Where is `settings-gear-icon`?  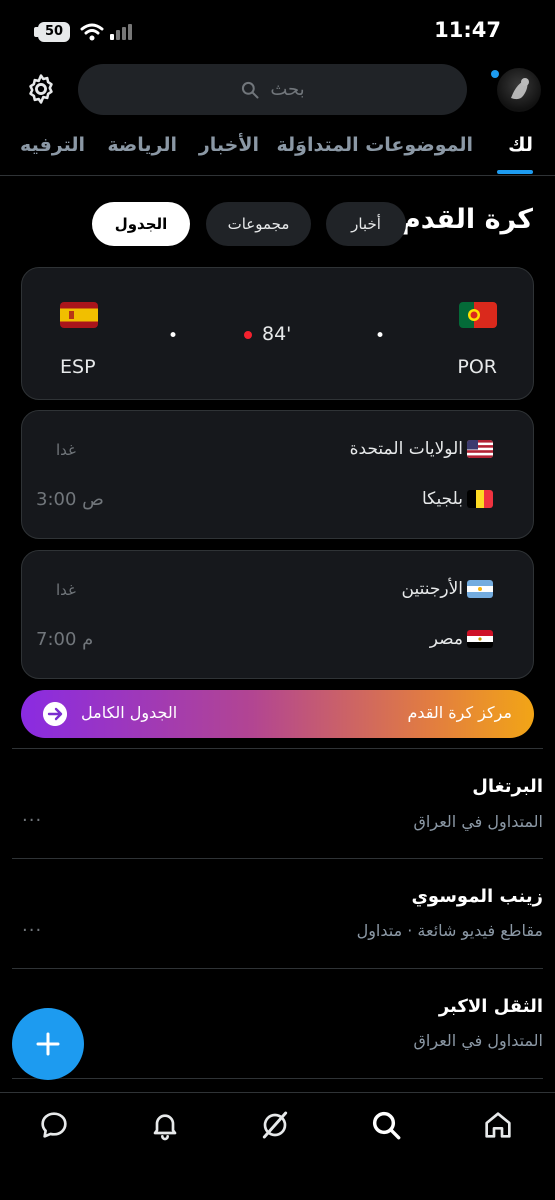 settings-gear-icon is located at coordinates (41, 89).